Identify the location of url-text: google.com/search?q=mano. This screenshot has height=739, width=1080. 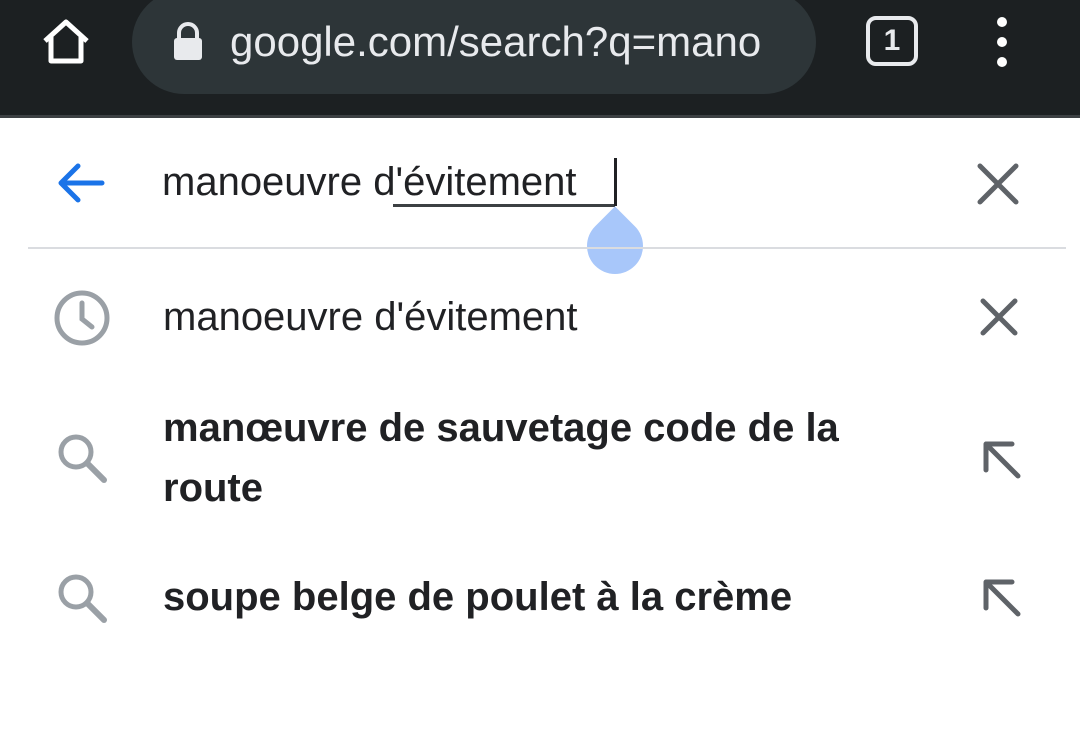
(520, 42).